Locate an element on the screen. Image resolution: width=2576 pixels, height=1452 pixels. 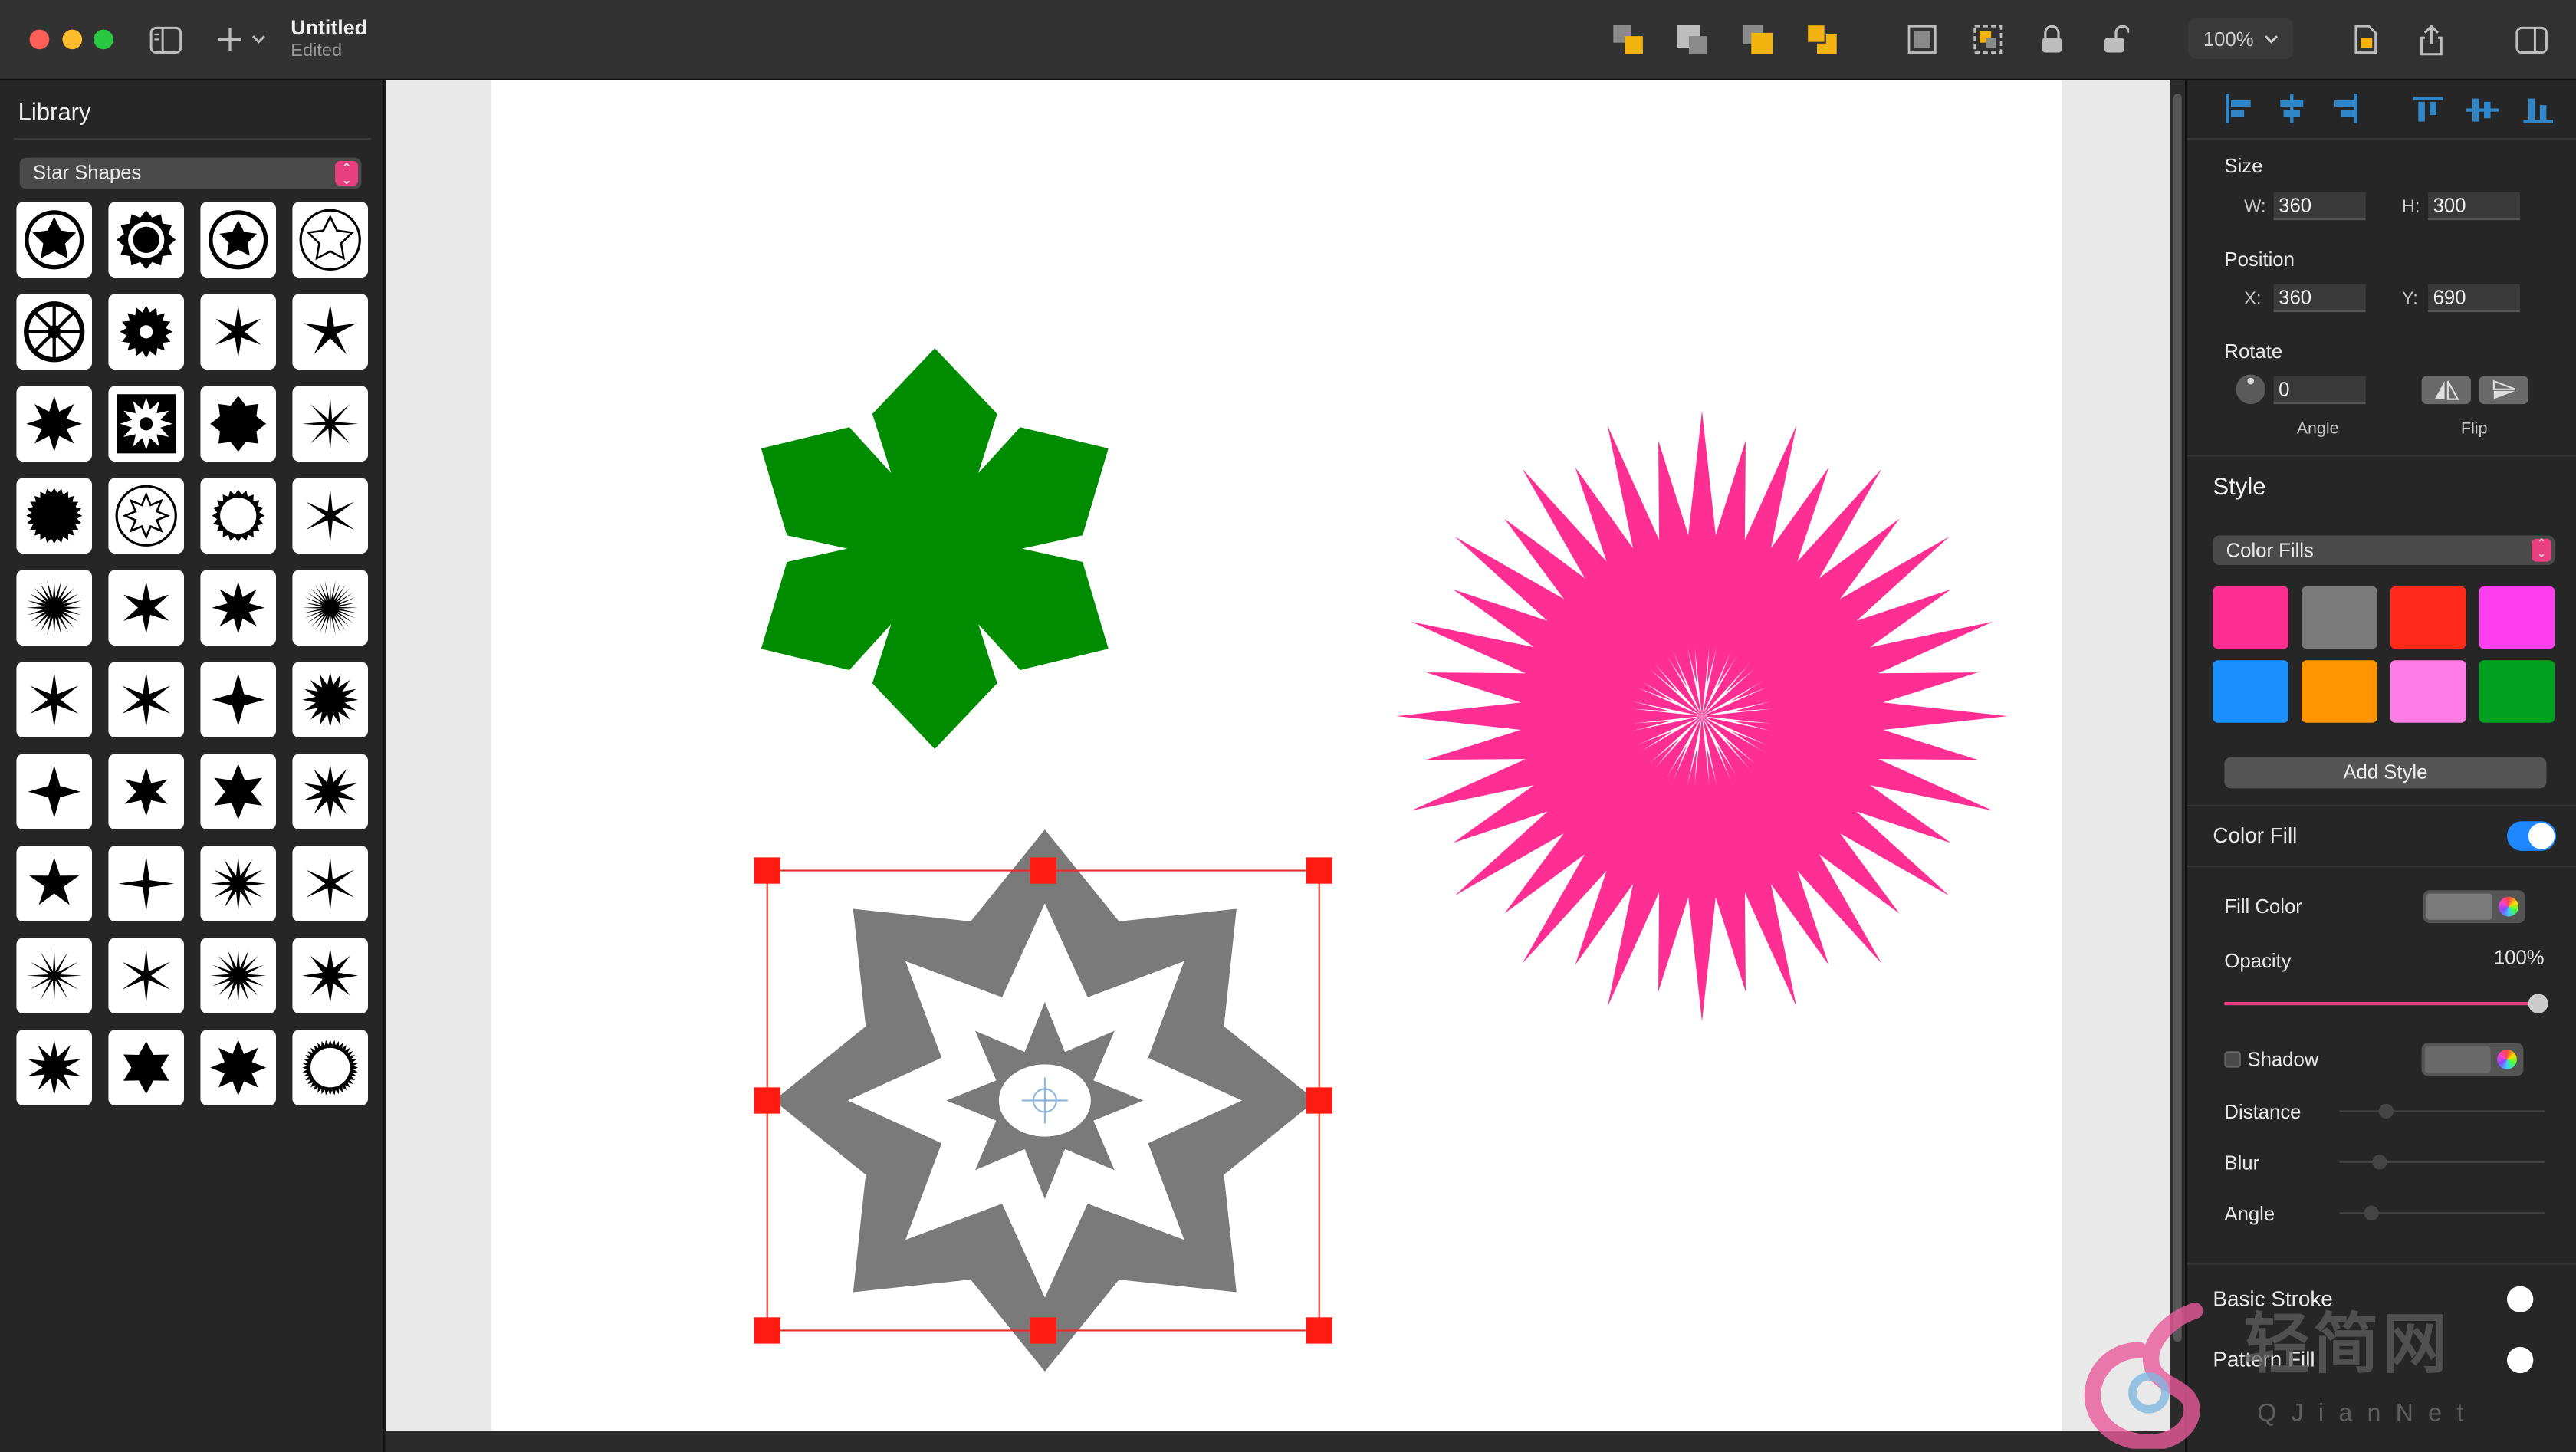
vertical-scrollbar is located at coordinates (2178, 755).